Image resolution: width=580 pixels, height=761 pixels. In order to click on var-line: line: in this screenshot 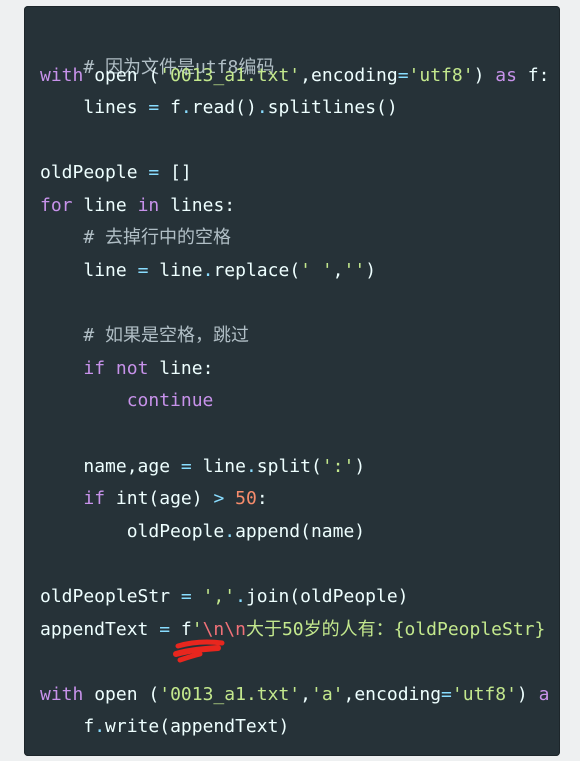, I will do `click(186, 368)`.